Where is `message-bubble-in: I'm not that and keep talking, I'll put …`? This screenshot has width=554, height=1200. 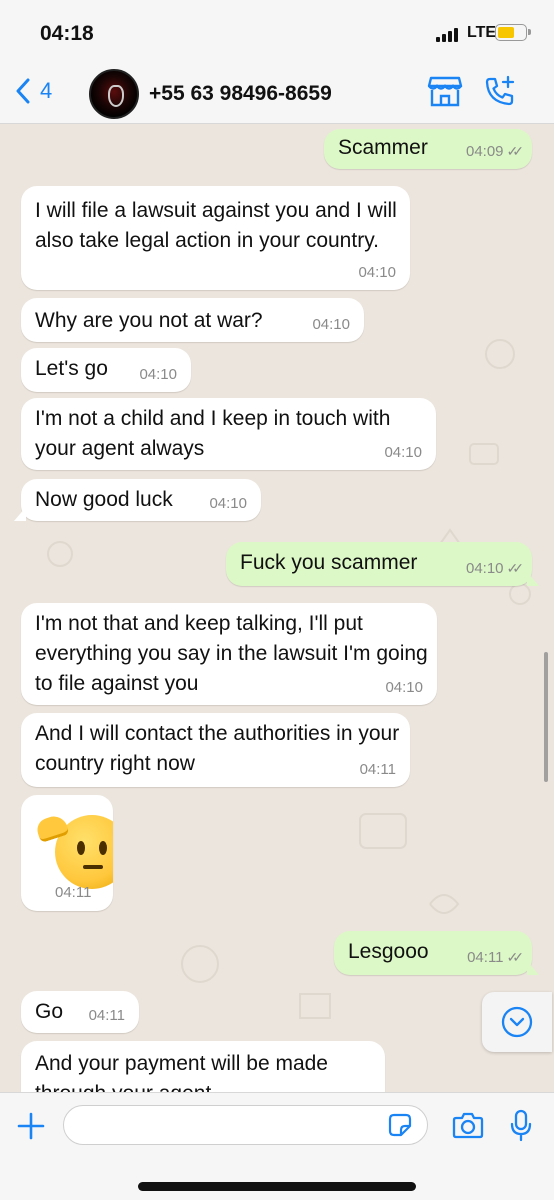 message-bubble-in: I'm not that and keep talking, I'll put … is located at coordinates (229, 654).